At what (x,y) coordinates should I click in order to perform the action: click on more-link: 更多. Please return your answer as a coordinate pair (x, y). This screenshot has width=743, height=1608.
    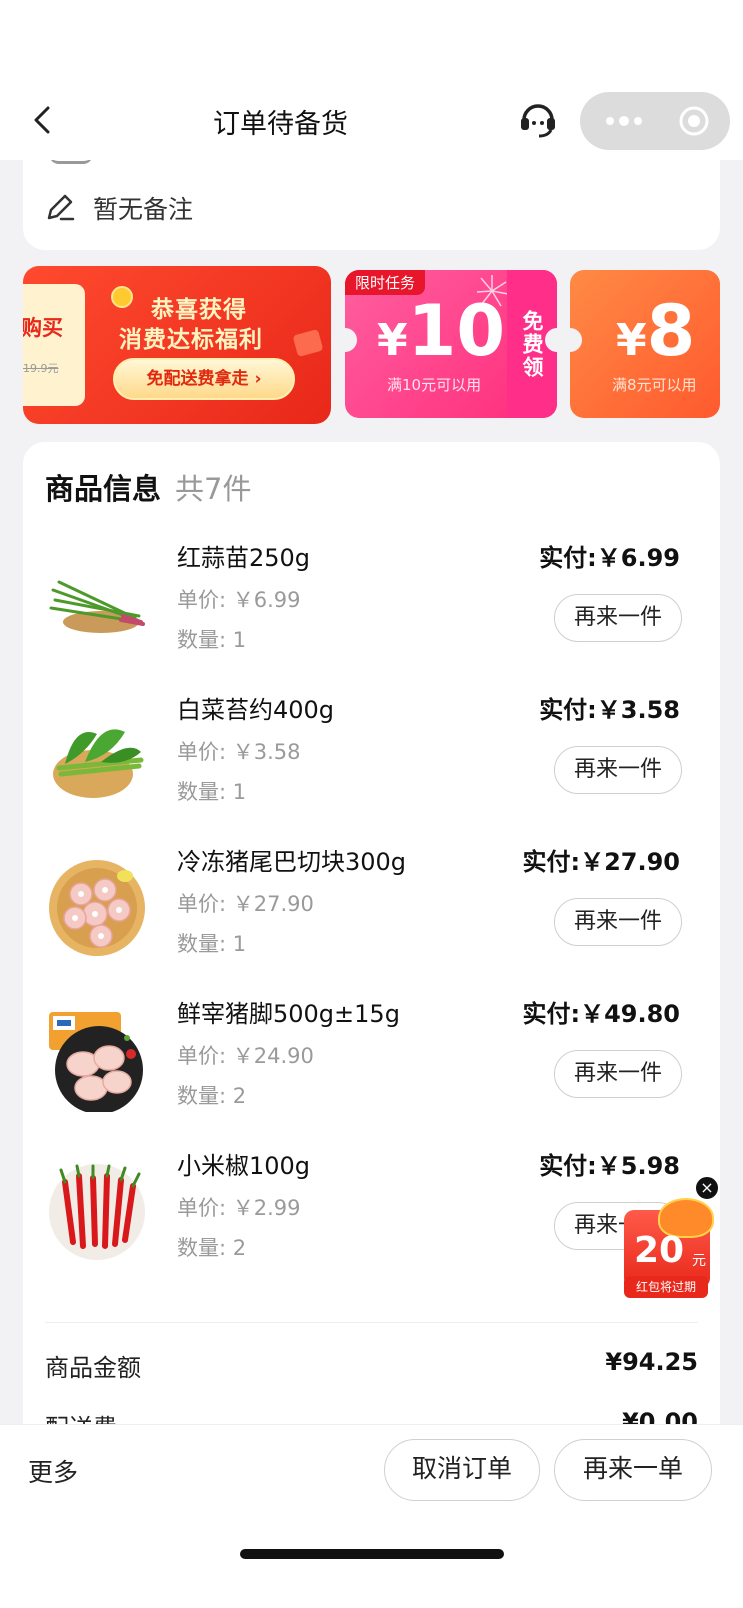
    Looking at the image, I should click on (53, 1471).